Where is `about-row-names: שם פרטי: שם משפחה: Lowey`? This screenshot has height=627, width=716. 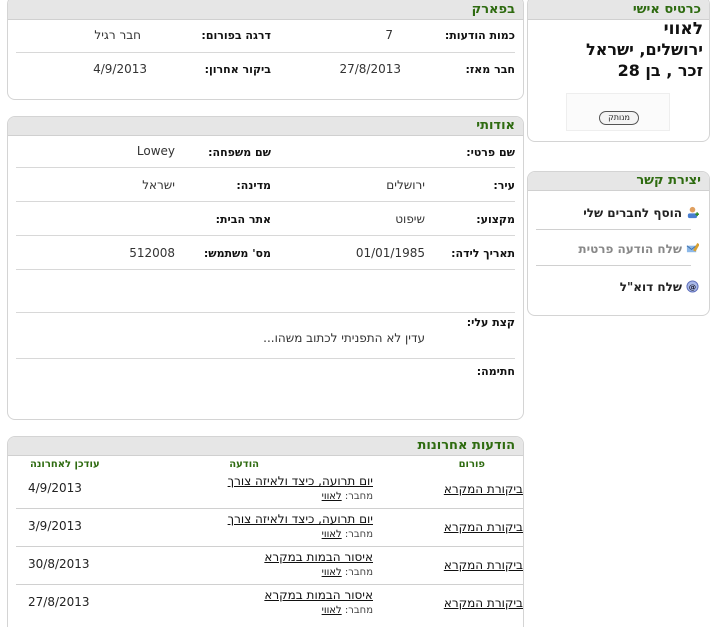
about-row-names: שם פרטי: שם משפחה: Lowey is located at coordinates (265, 152).